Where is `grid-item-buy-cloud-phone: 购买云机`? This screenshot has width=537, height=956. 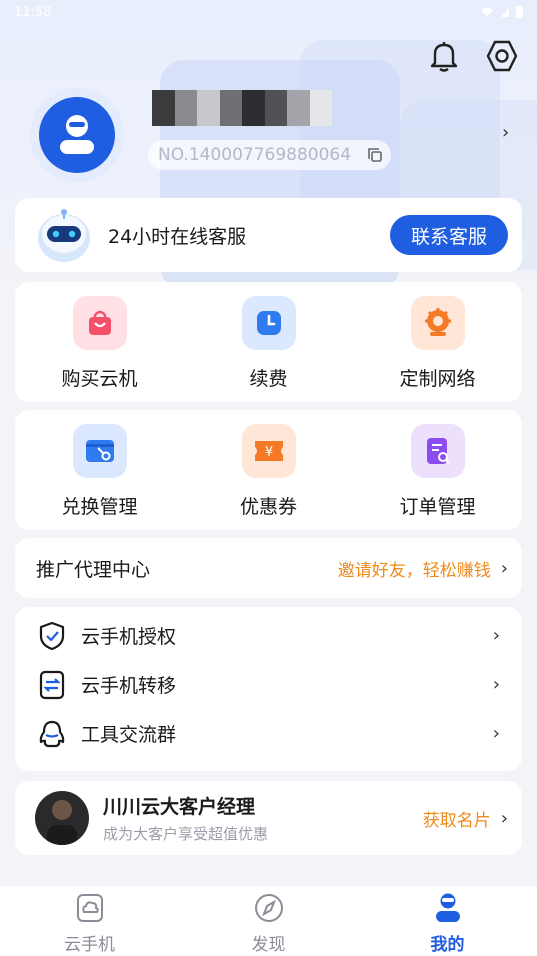 grid-item-buy-cloud-phone: 购买云机 is located at coordinates (99, 342).